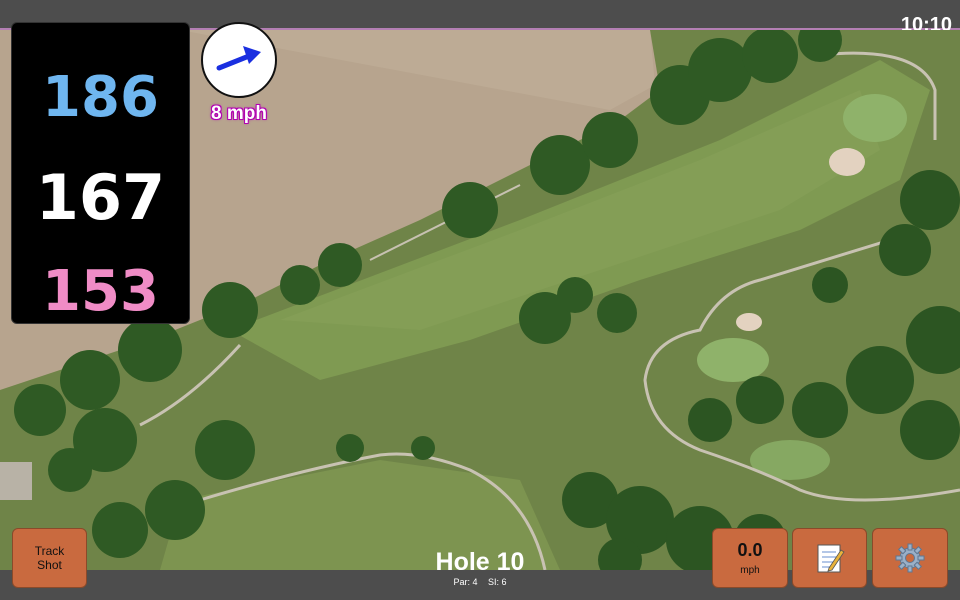 The image size is (960, 600). What do you see at coordinates (750, 570) in the screenshot?
I see `speed-unit: mph` at bounding box center [750, 570].